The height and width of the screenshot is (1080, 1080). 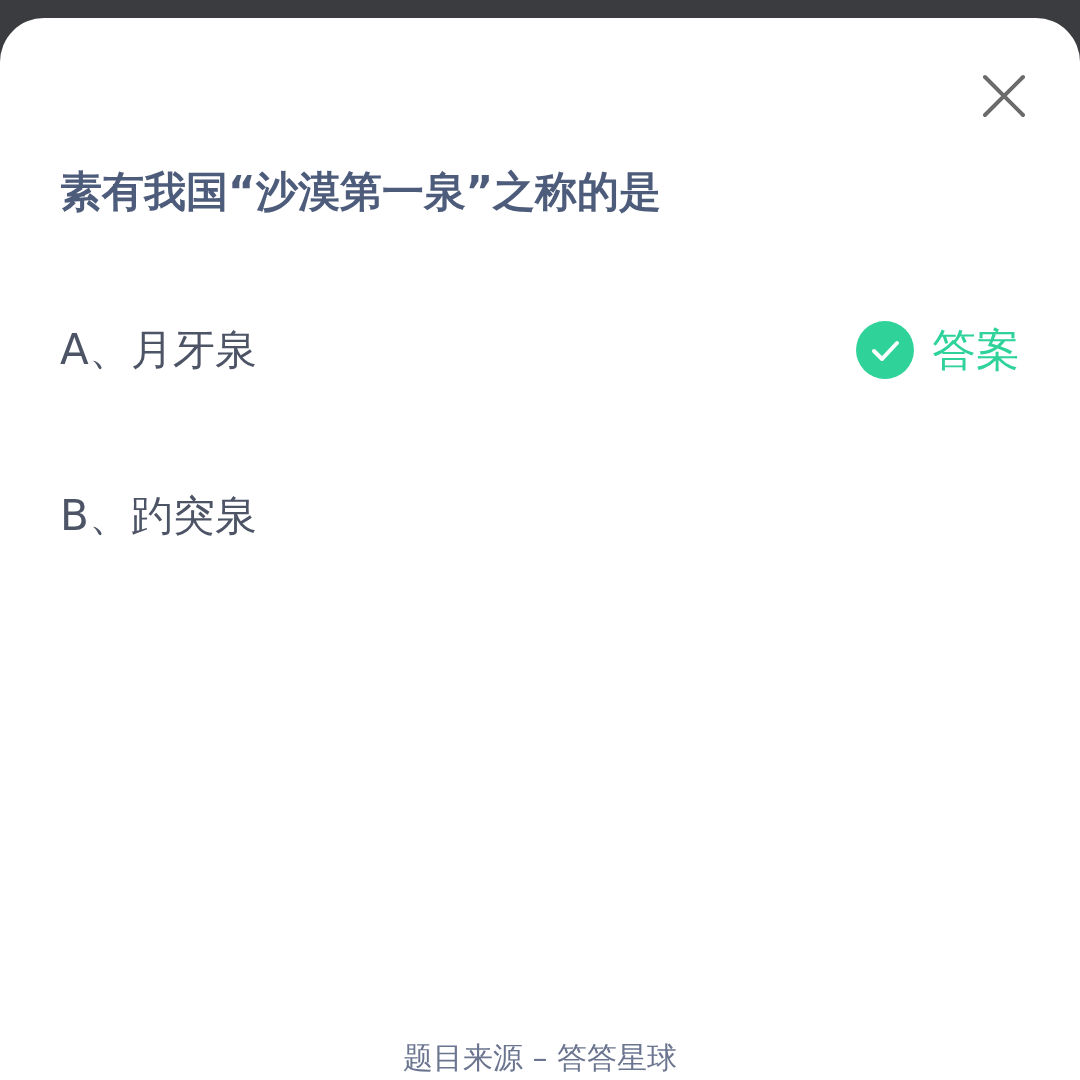 What do you see at coordinates (885, 350) in the screenshot?
I see `check-icon` at bounding box center [885, 350].